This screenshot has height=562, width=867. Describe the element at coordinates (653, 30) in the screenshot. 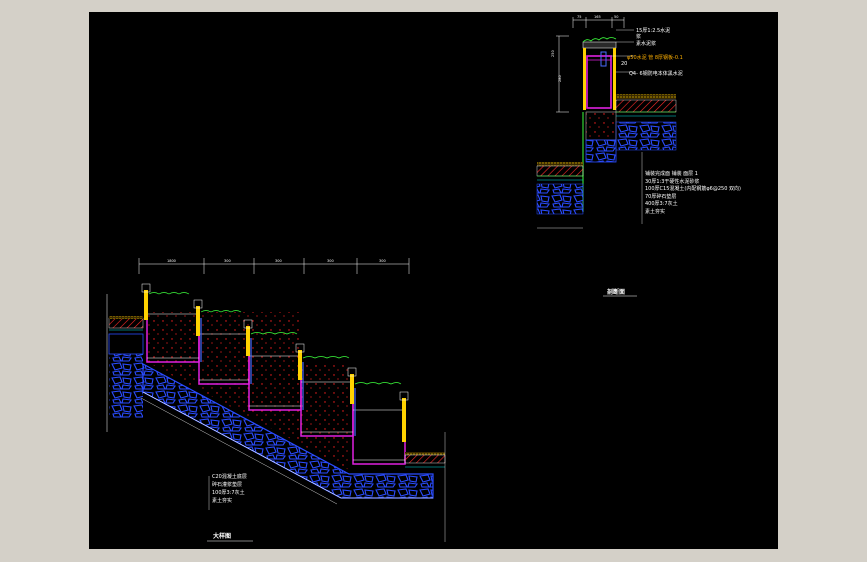

I see `section-note-1: 15厚1:2.5水泥` at that location.